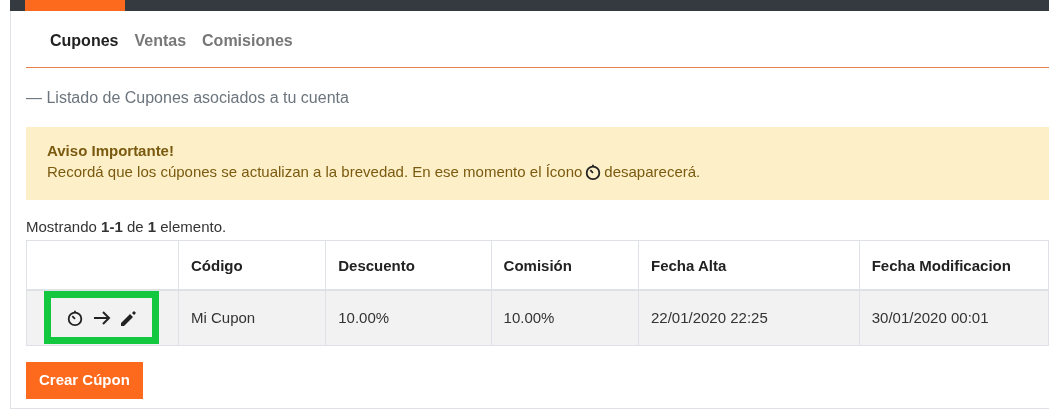 The image size is (1049, 420). Describe the element at coordinates (652, 172) in the screenshot. I see `alert-message: desaparecerá.` at that location.